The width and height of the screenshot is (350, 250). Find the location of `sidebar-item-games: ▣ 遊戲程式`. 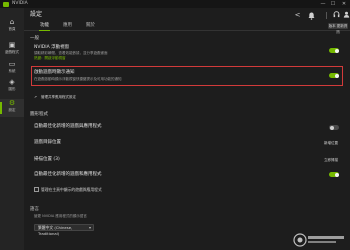

sidebar-item-games: ▣ 遊戲程式 is located at coordinates (12, 50).